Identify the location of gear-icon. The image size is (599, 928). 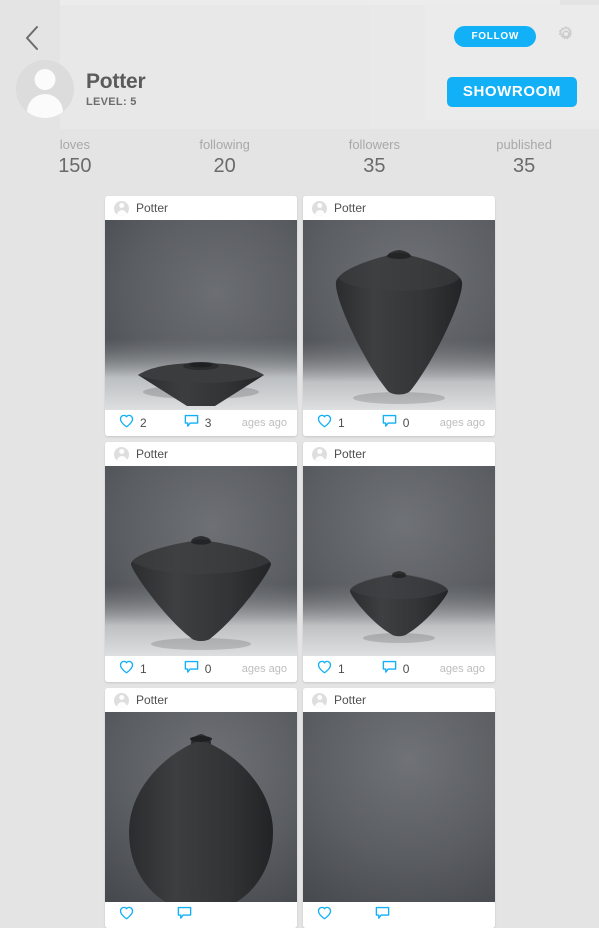
(566, 36).